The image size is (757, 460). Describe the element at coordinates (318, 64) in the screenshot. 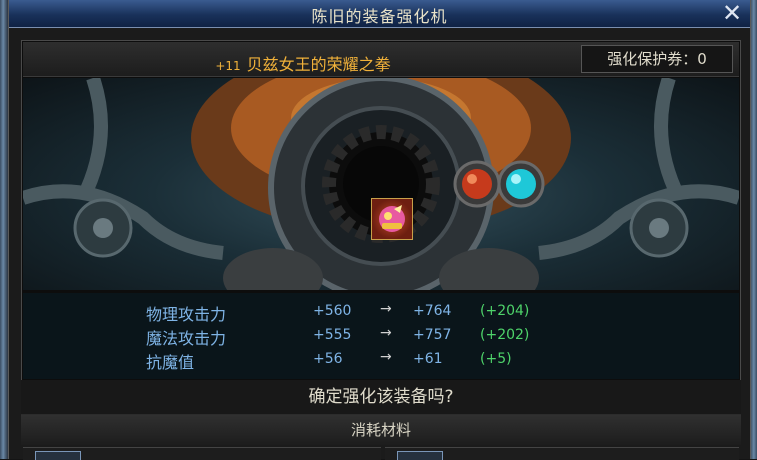

I see `item-name-text: 贝兹女王的荣耀之拳` at that location.